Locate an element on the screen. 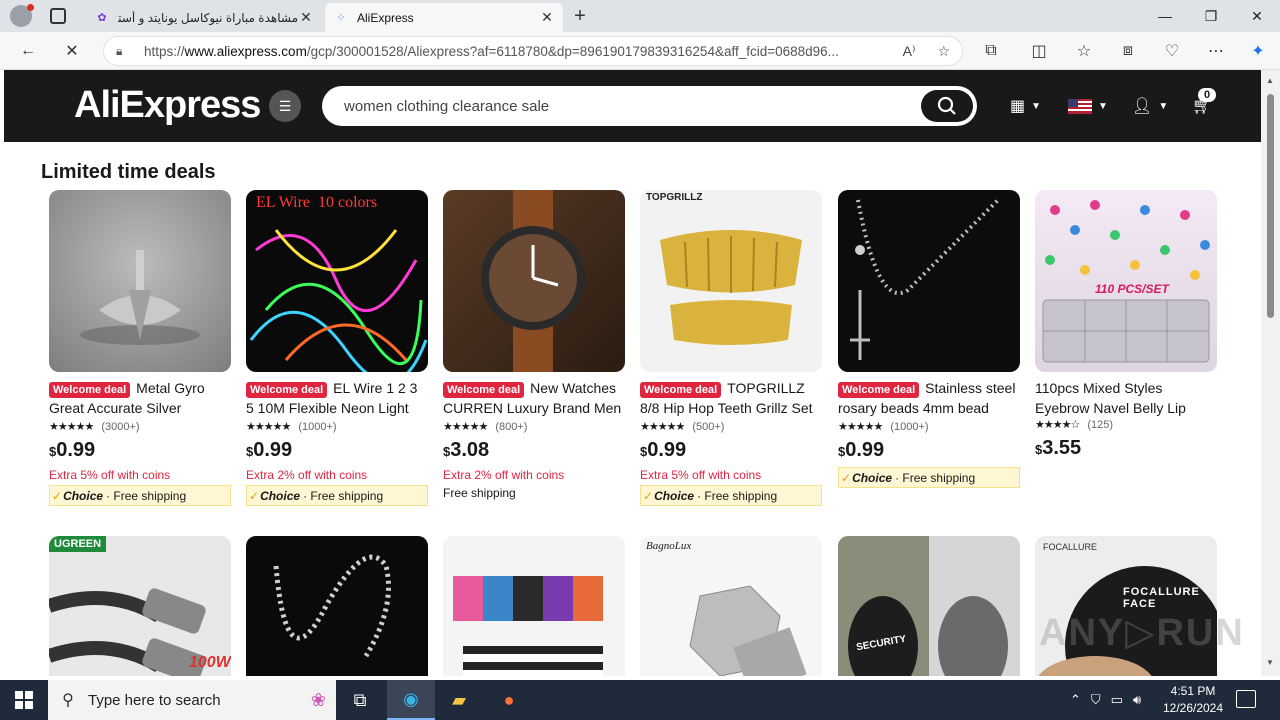 The image size is (1280, 720). watch-image is located at coordinates (534, 281).